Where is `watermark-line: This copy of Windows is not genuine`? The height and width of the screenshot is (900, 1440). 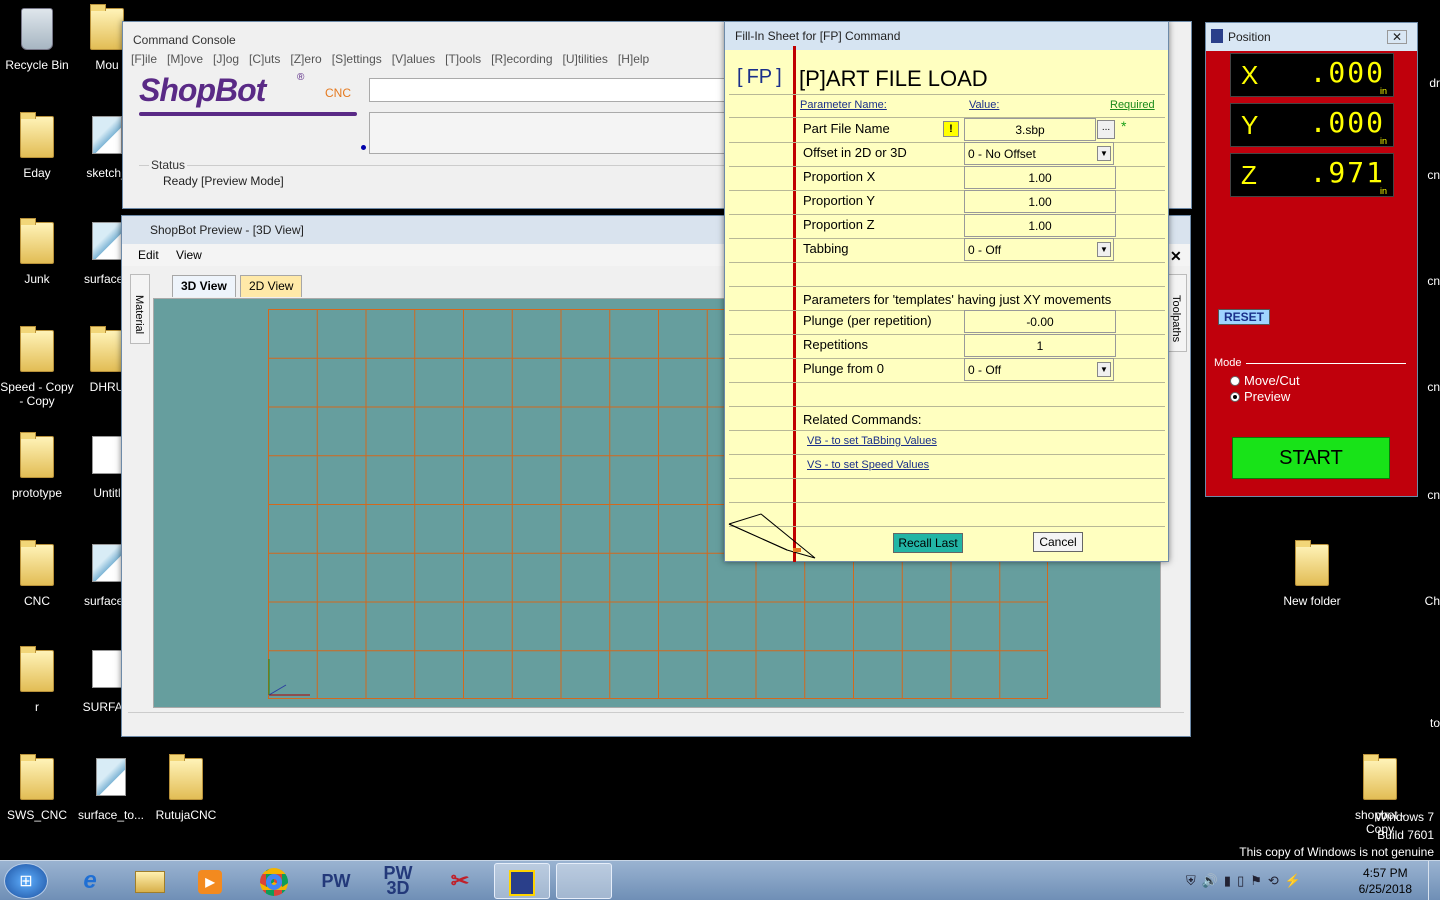 watermark-line: This copy of Windows is not genuine is located at coordinates (1336, 852).